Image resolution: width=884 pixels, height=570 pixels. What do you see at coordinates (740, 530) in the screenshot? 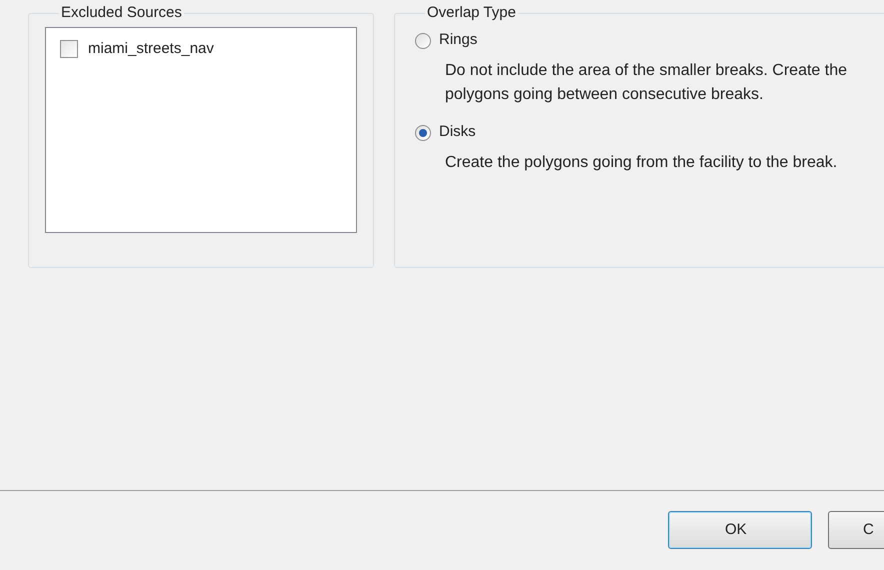
I see `ok-button: OK` at bounding box center [740, 530].